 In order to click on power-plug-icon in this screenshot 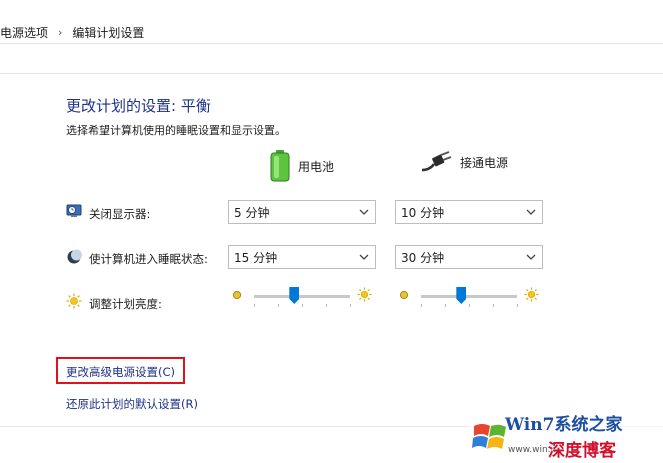, I will do `click(436, 161)`.